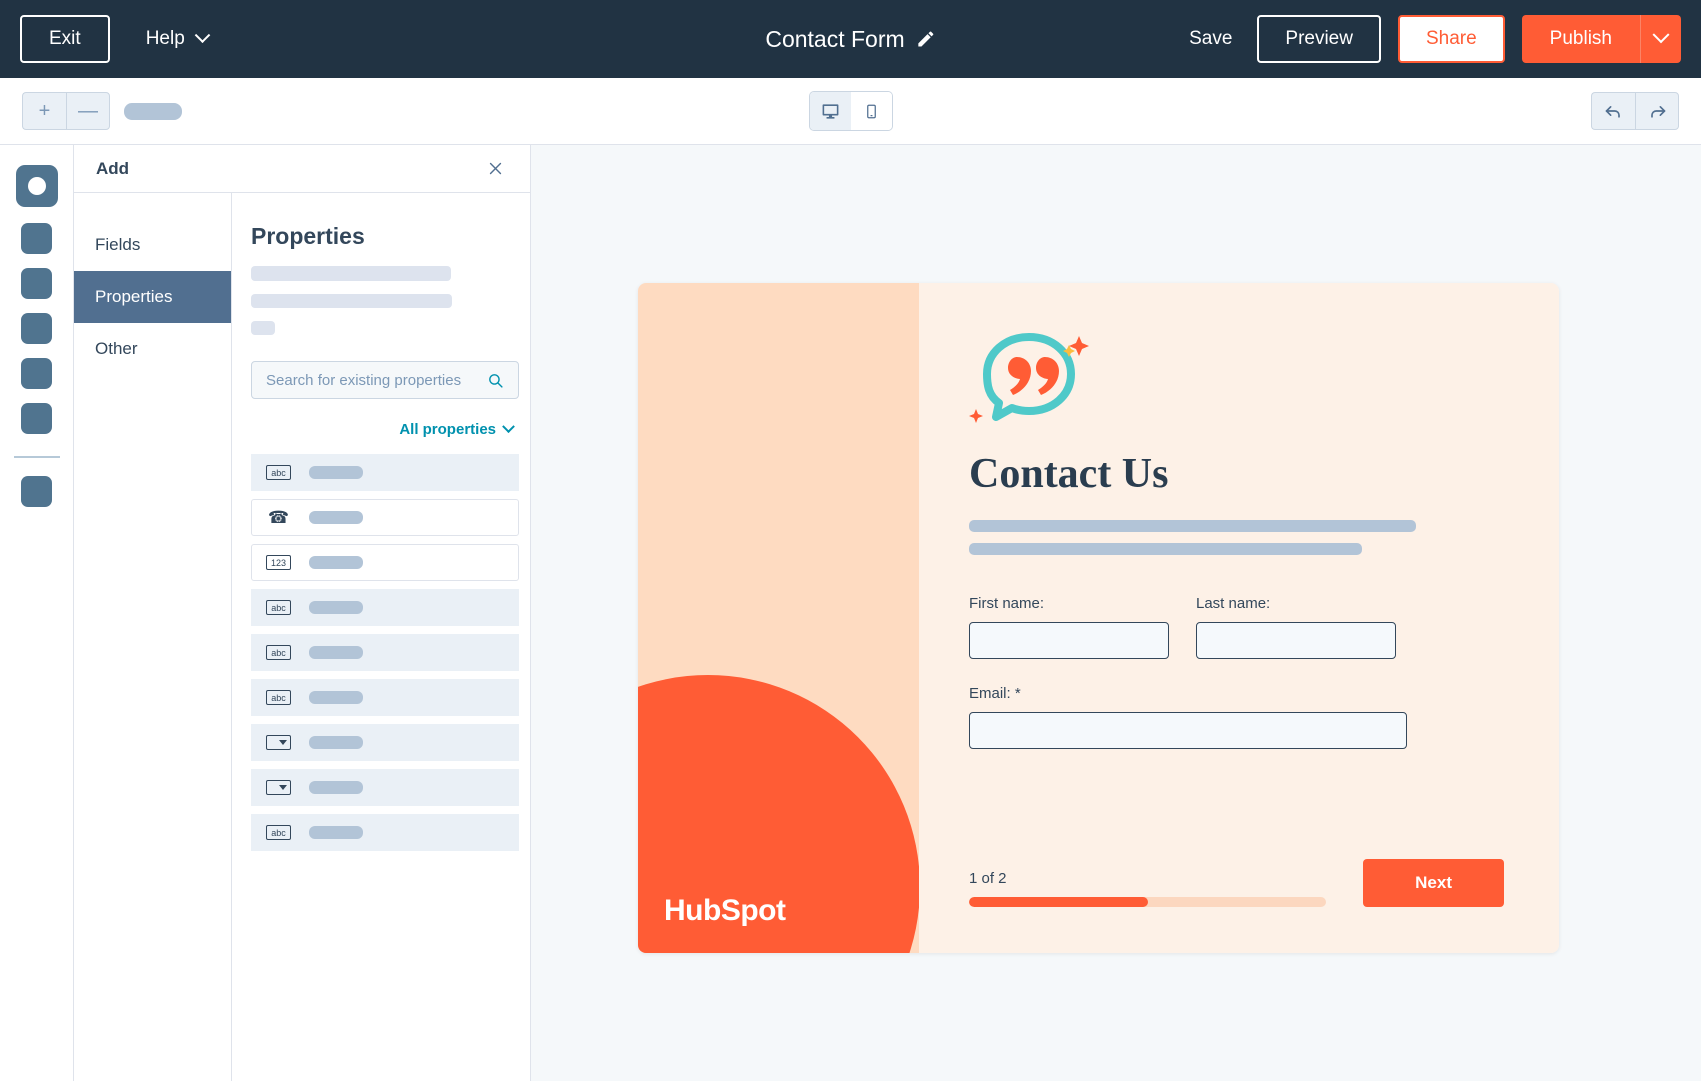 The height and width of the screenshot is (1081, 1701). What do you see at coordinates (1433, 883) in the screenshot?
I see `next-button: Next` at bounding box center [1433, 883].